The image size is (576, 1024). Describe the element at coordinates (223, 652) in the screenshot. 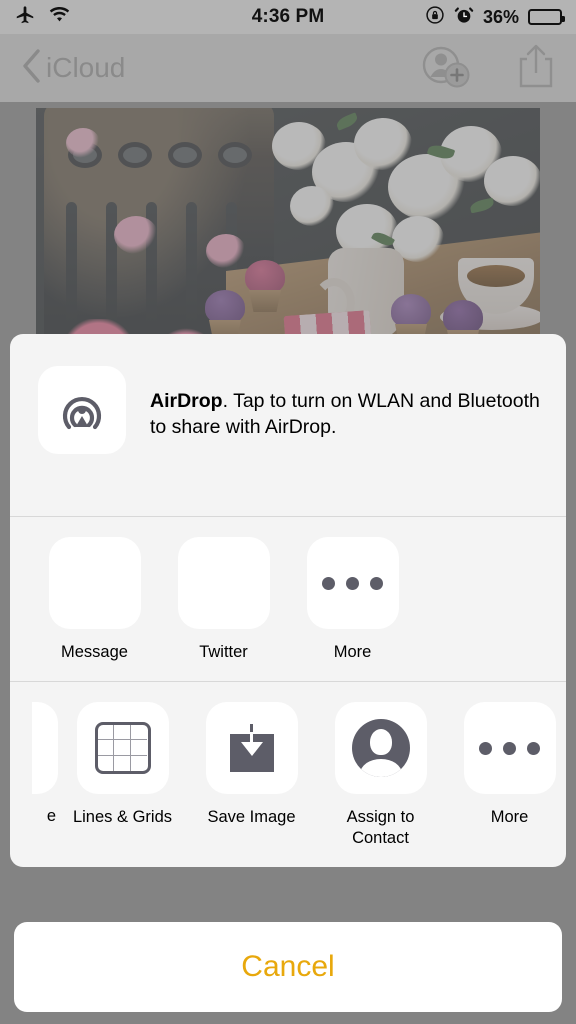

I see `share-target-label: Twitter` at that location.